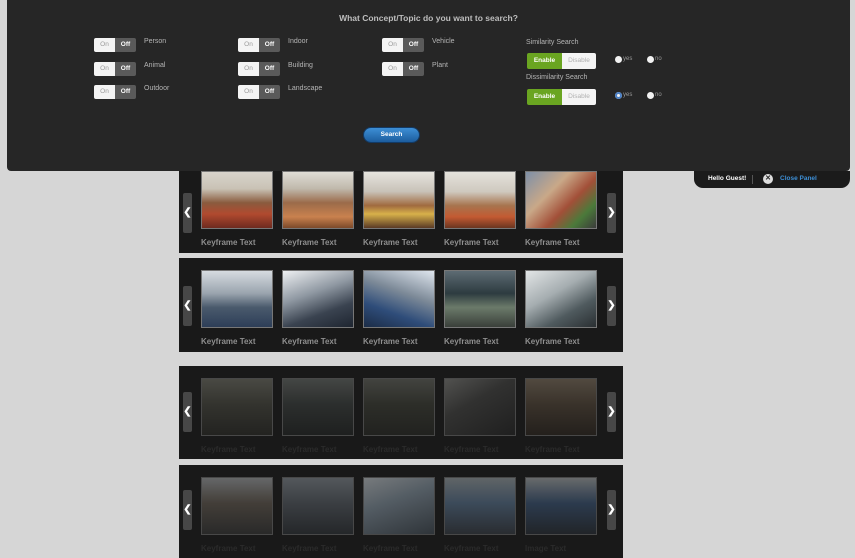 This screenshot has width=855, height=558. I want to click on dissimilarity-segmented-control: Enable Disable, so click(561, 97).